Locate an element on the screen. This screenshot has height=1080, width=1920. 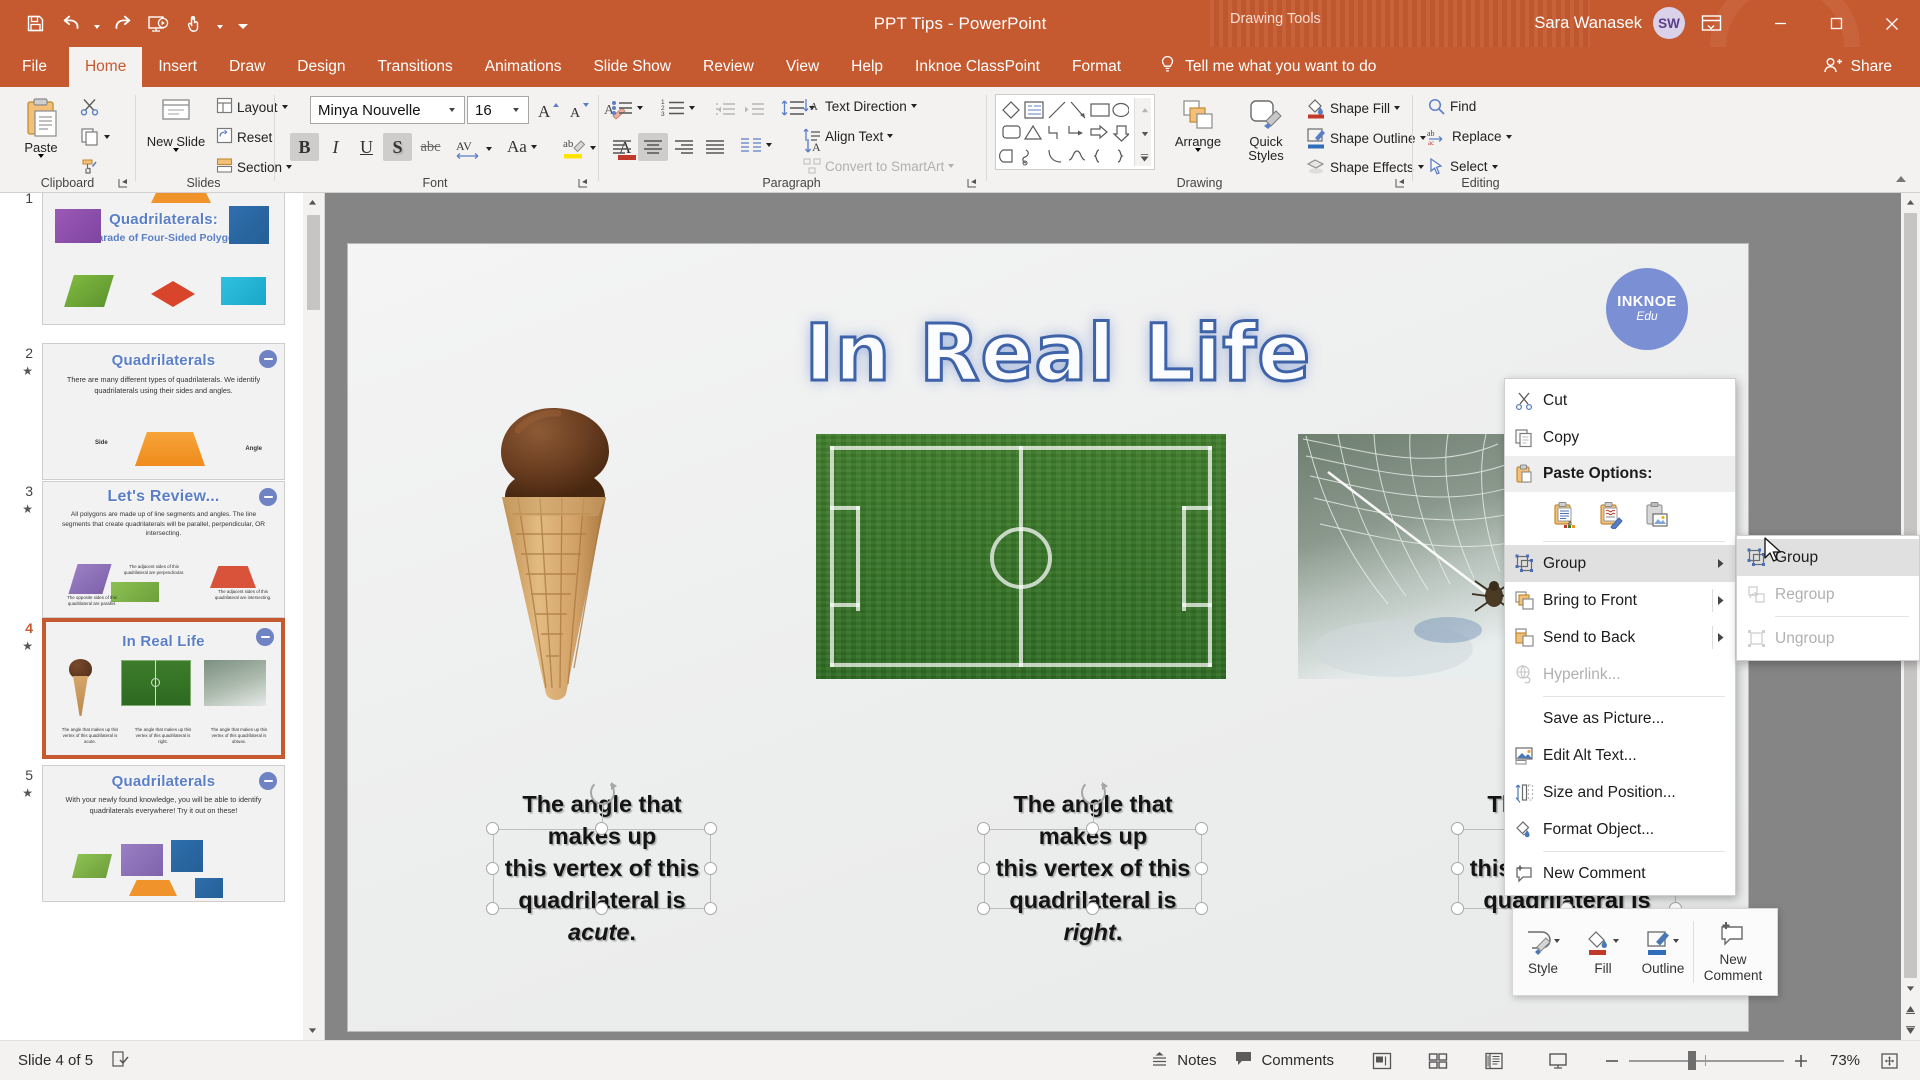
tab-insert: Insert is located at coordinates (177, 67).